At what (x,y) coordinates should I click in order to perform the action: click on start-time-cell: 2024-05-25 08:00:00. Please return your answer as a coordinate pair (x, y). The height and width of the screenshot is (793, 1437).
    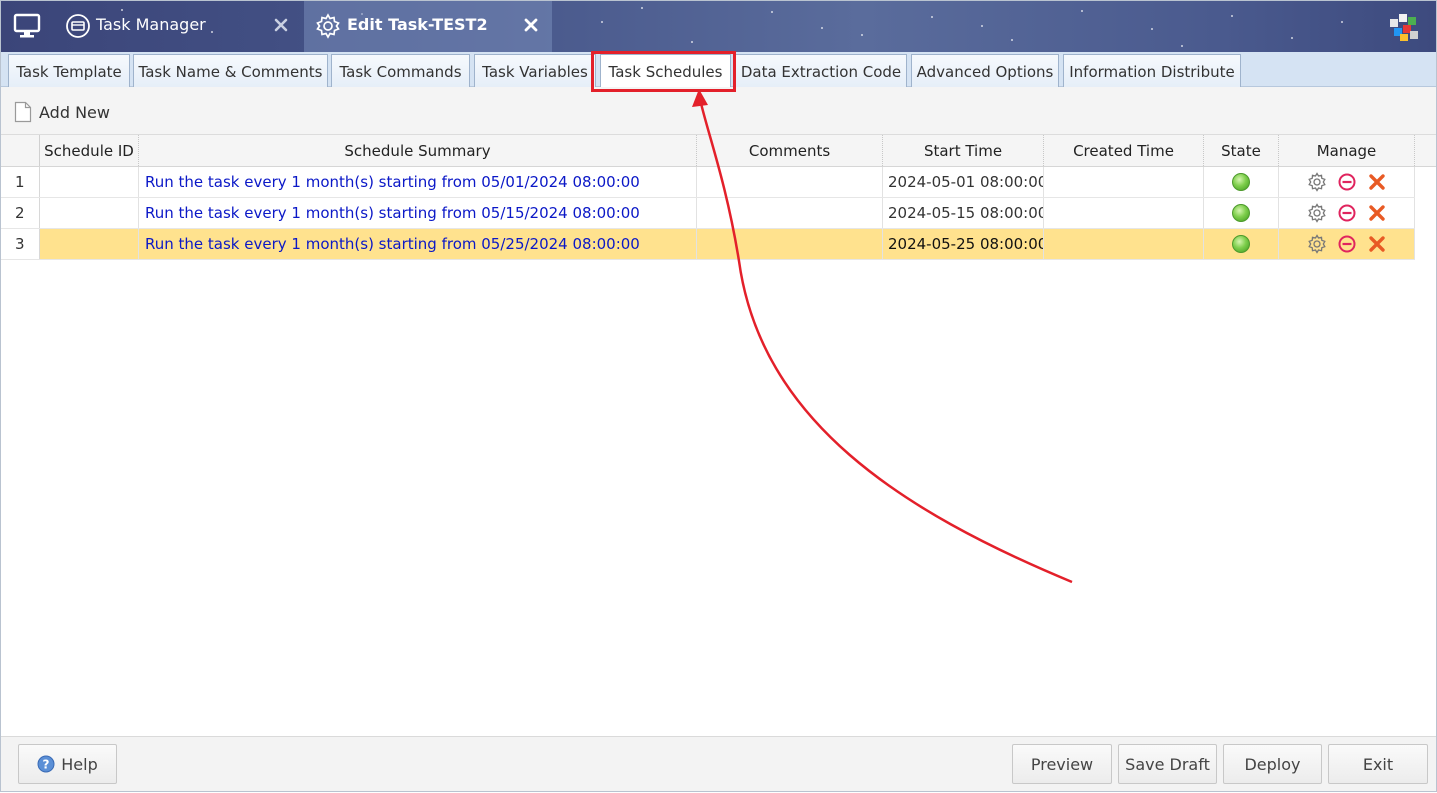
    Looking at the image, I should click on (963, 244).